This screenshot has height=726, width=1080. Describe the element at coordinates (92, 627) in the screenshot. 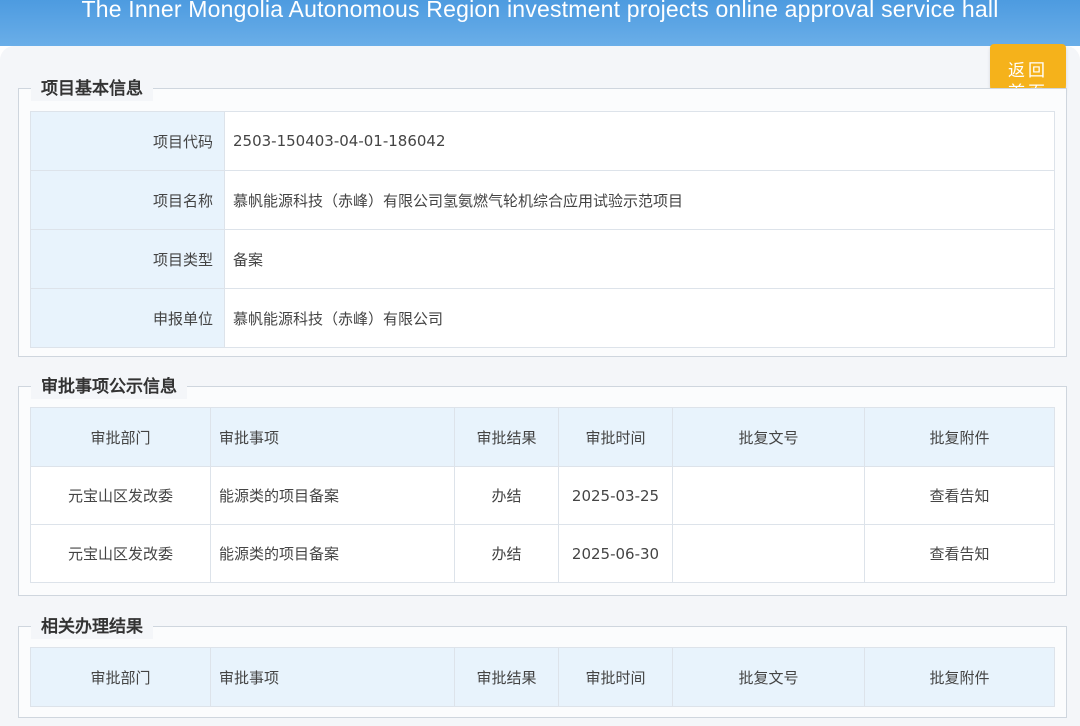

I see `related-results-legend: 相关办理结果` at that location.